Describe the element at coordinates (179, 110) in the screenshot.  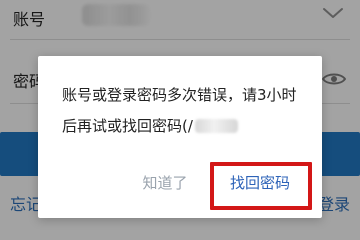
I see `dialog-message-text: 账号或登录密码多次错误，请3小时后再试或找回密码(/` at that location.